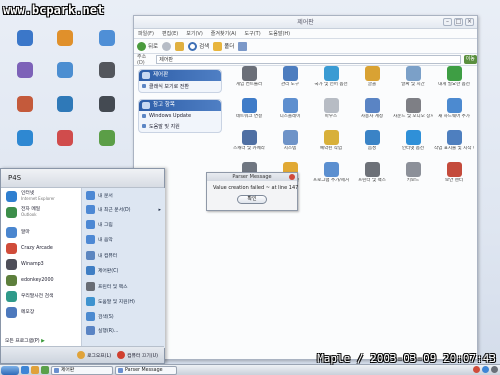 The width and height of the screenshot is (500, 375). Describe the element at coordinates (123, 270) in the screenshot. I see `start-menu-place: 제어판(C)` at that location.